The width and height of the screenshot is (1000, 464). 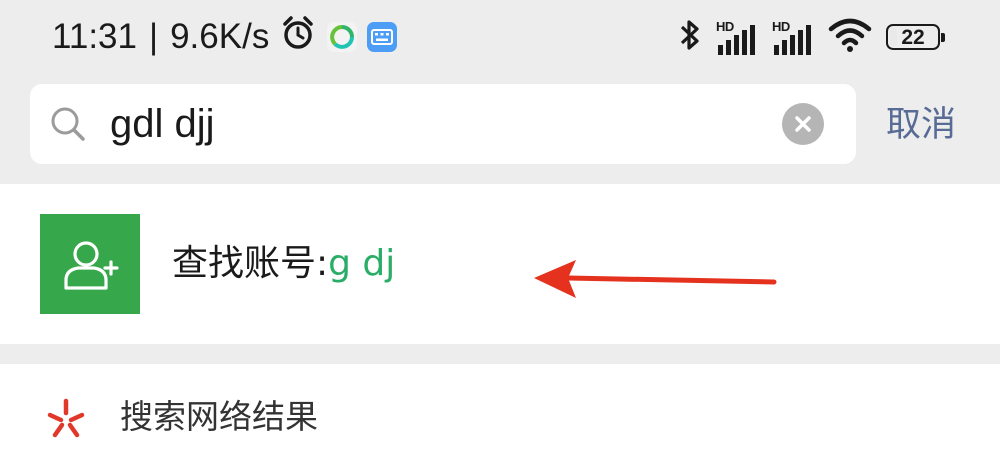 I want to click on search-account-label: 查找账号:g dj, so click(x=283, y=264).